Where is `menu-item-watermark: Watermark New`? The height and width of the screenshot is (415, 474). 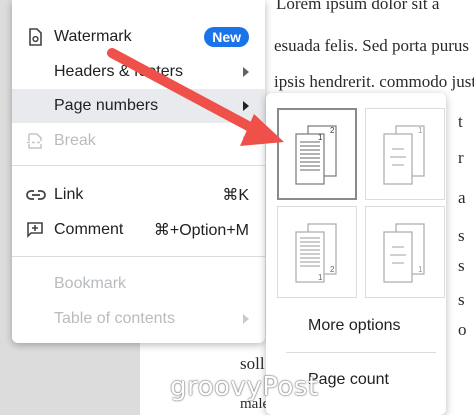 menu-item-watermark: Watermark New is located at coordinates (138, 37).